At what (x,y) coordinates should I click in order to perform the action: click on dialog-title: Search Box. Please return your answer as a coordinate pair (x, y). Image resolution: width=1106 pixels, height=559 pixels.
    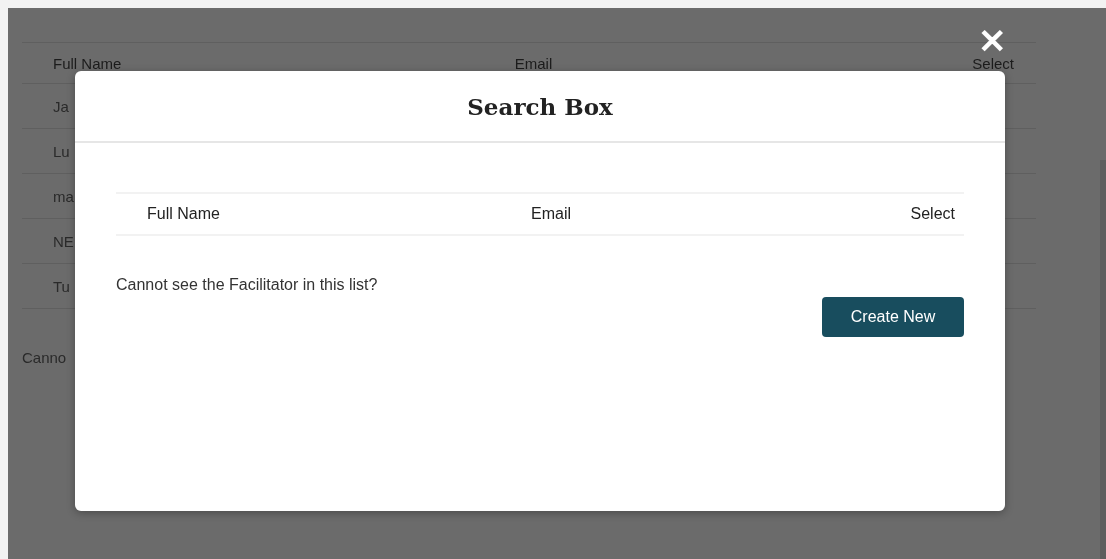
    Looking at the image, I should click on (540, 107).